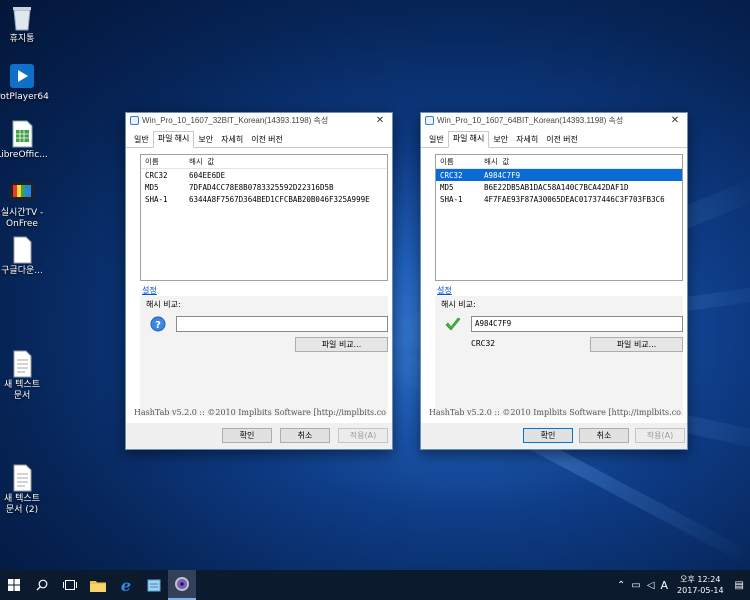 The height and width of the screenshot is (600, 750). What do you see at coordinates (282, 324) in the screenshot?
I see `hash-compare-input` at bounding box center [282, 324].